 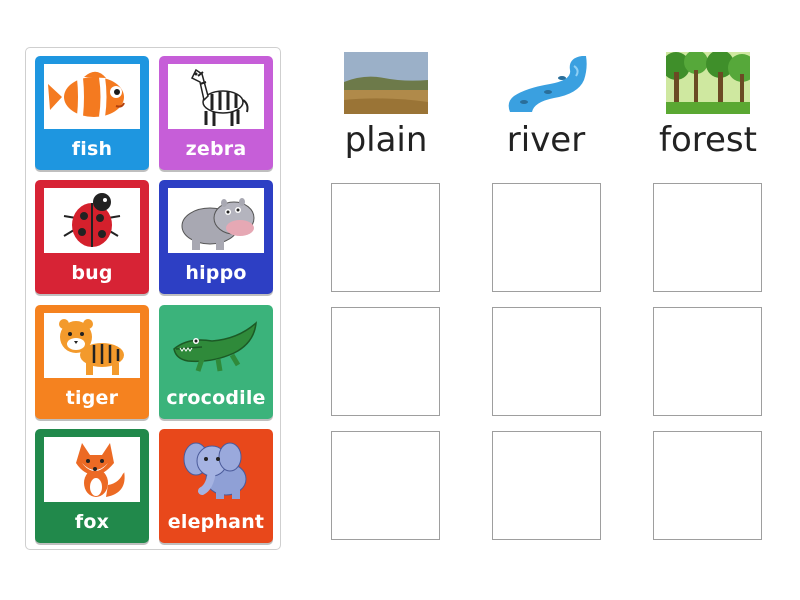 What do you see at coordinates (386, 83) in the screenshot?
I see `plain-landscape-icon` at bounding box center [386, 83].